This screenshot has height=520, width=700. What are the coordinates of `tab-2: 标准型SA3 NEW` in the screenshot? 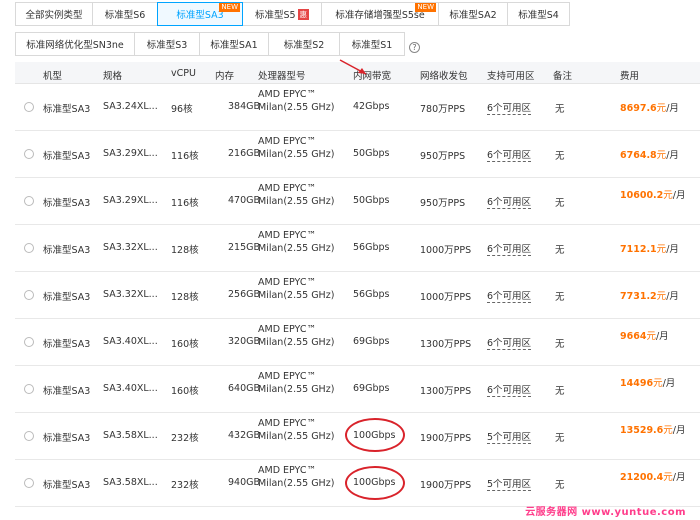 It's located at (200, 14).